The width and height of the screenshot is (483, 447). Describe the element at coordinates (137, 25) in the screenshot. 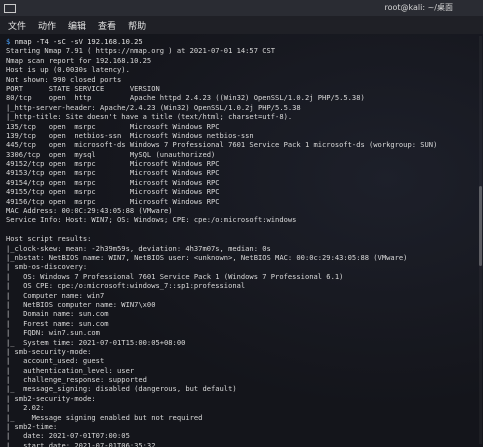

I see `menu-help: 帮助` at that location.